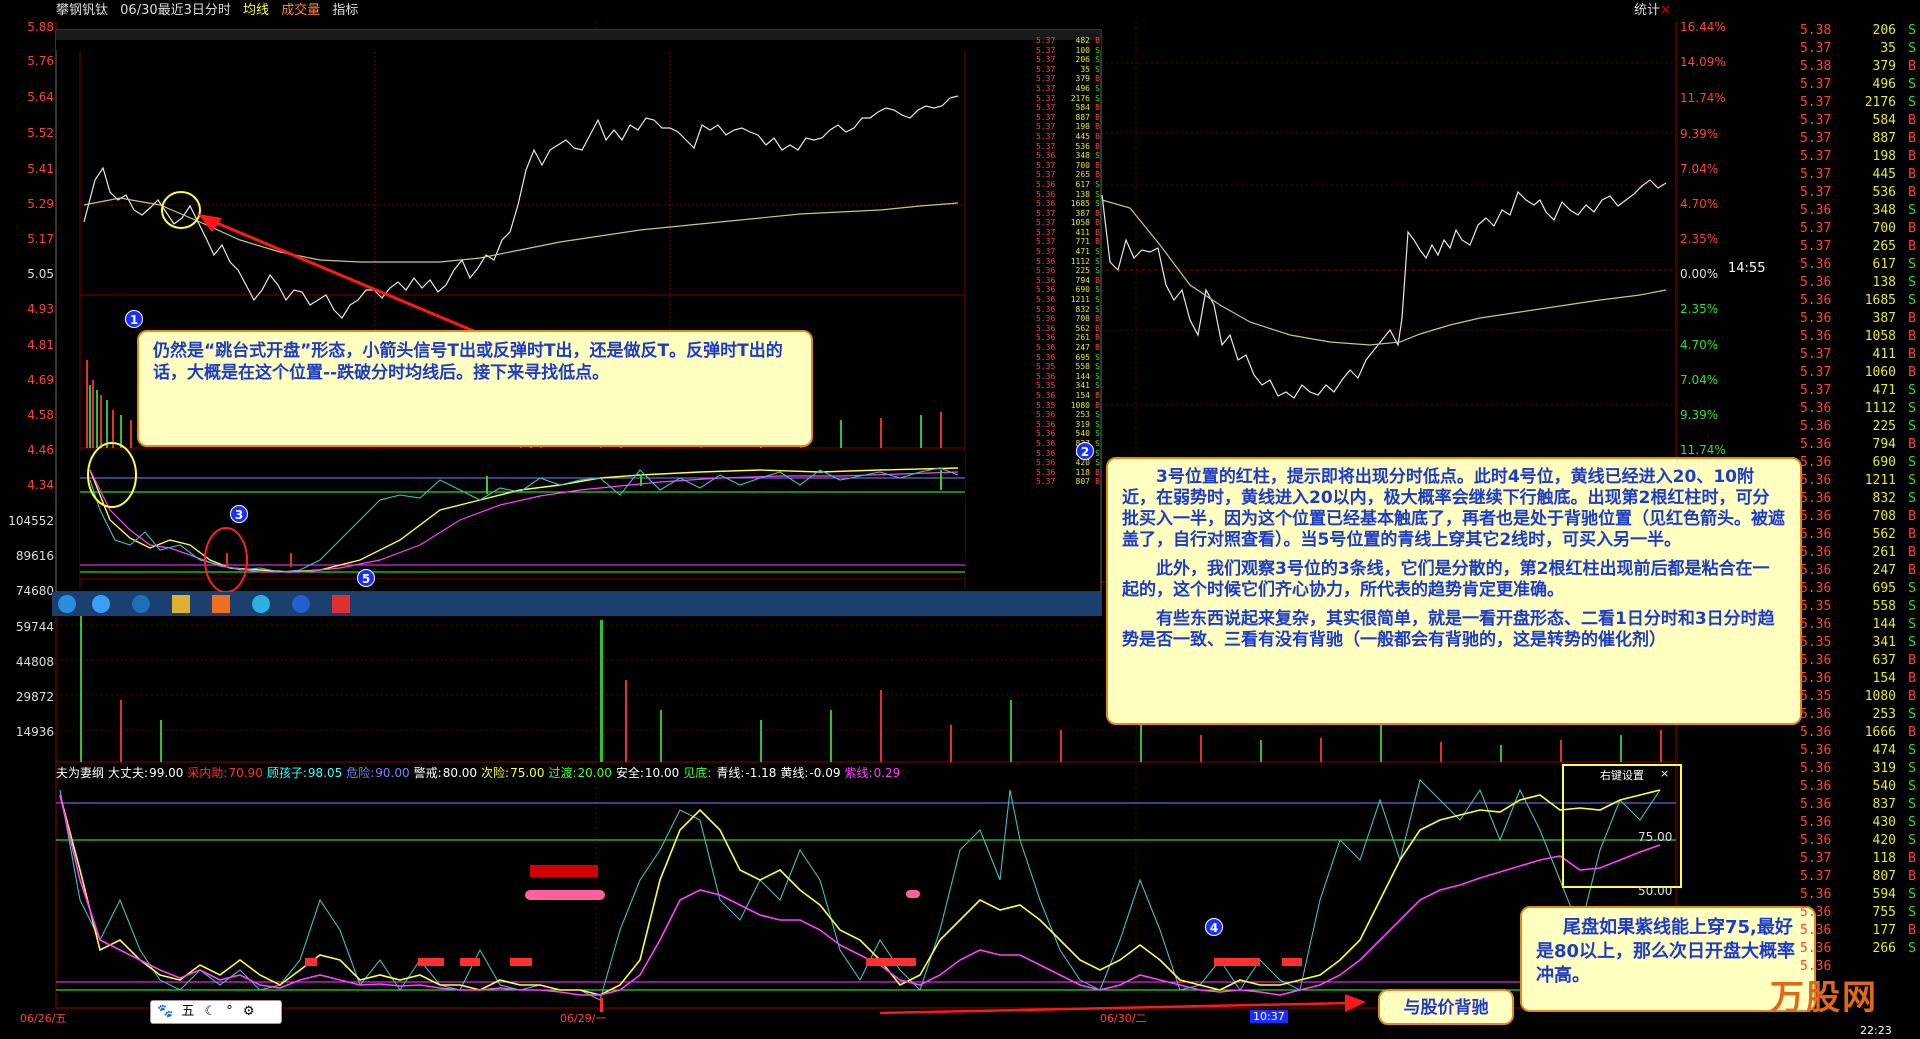 The height and width of the screenshot is (1039, 1920). What do you see at coordinates (210, 1011) in the screenshot?
I see `moon-icon: ☾` at bounding box center [210, 1011].